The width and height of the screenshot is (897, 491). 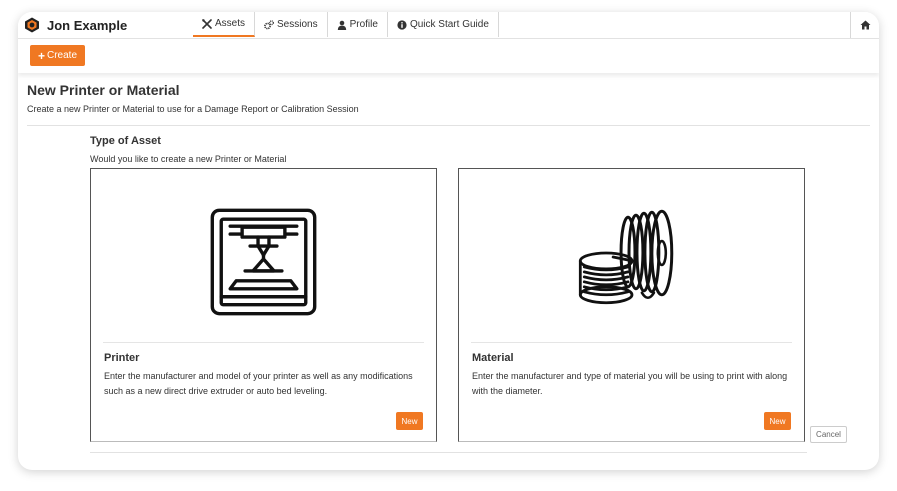 I want to click on home-icon, so click(x=865, y=25).